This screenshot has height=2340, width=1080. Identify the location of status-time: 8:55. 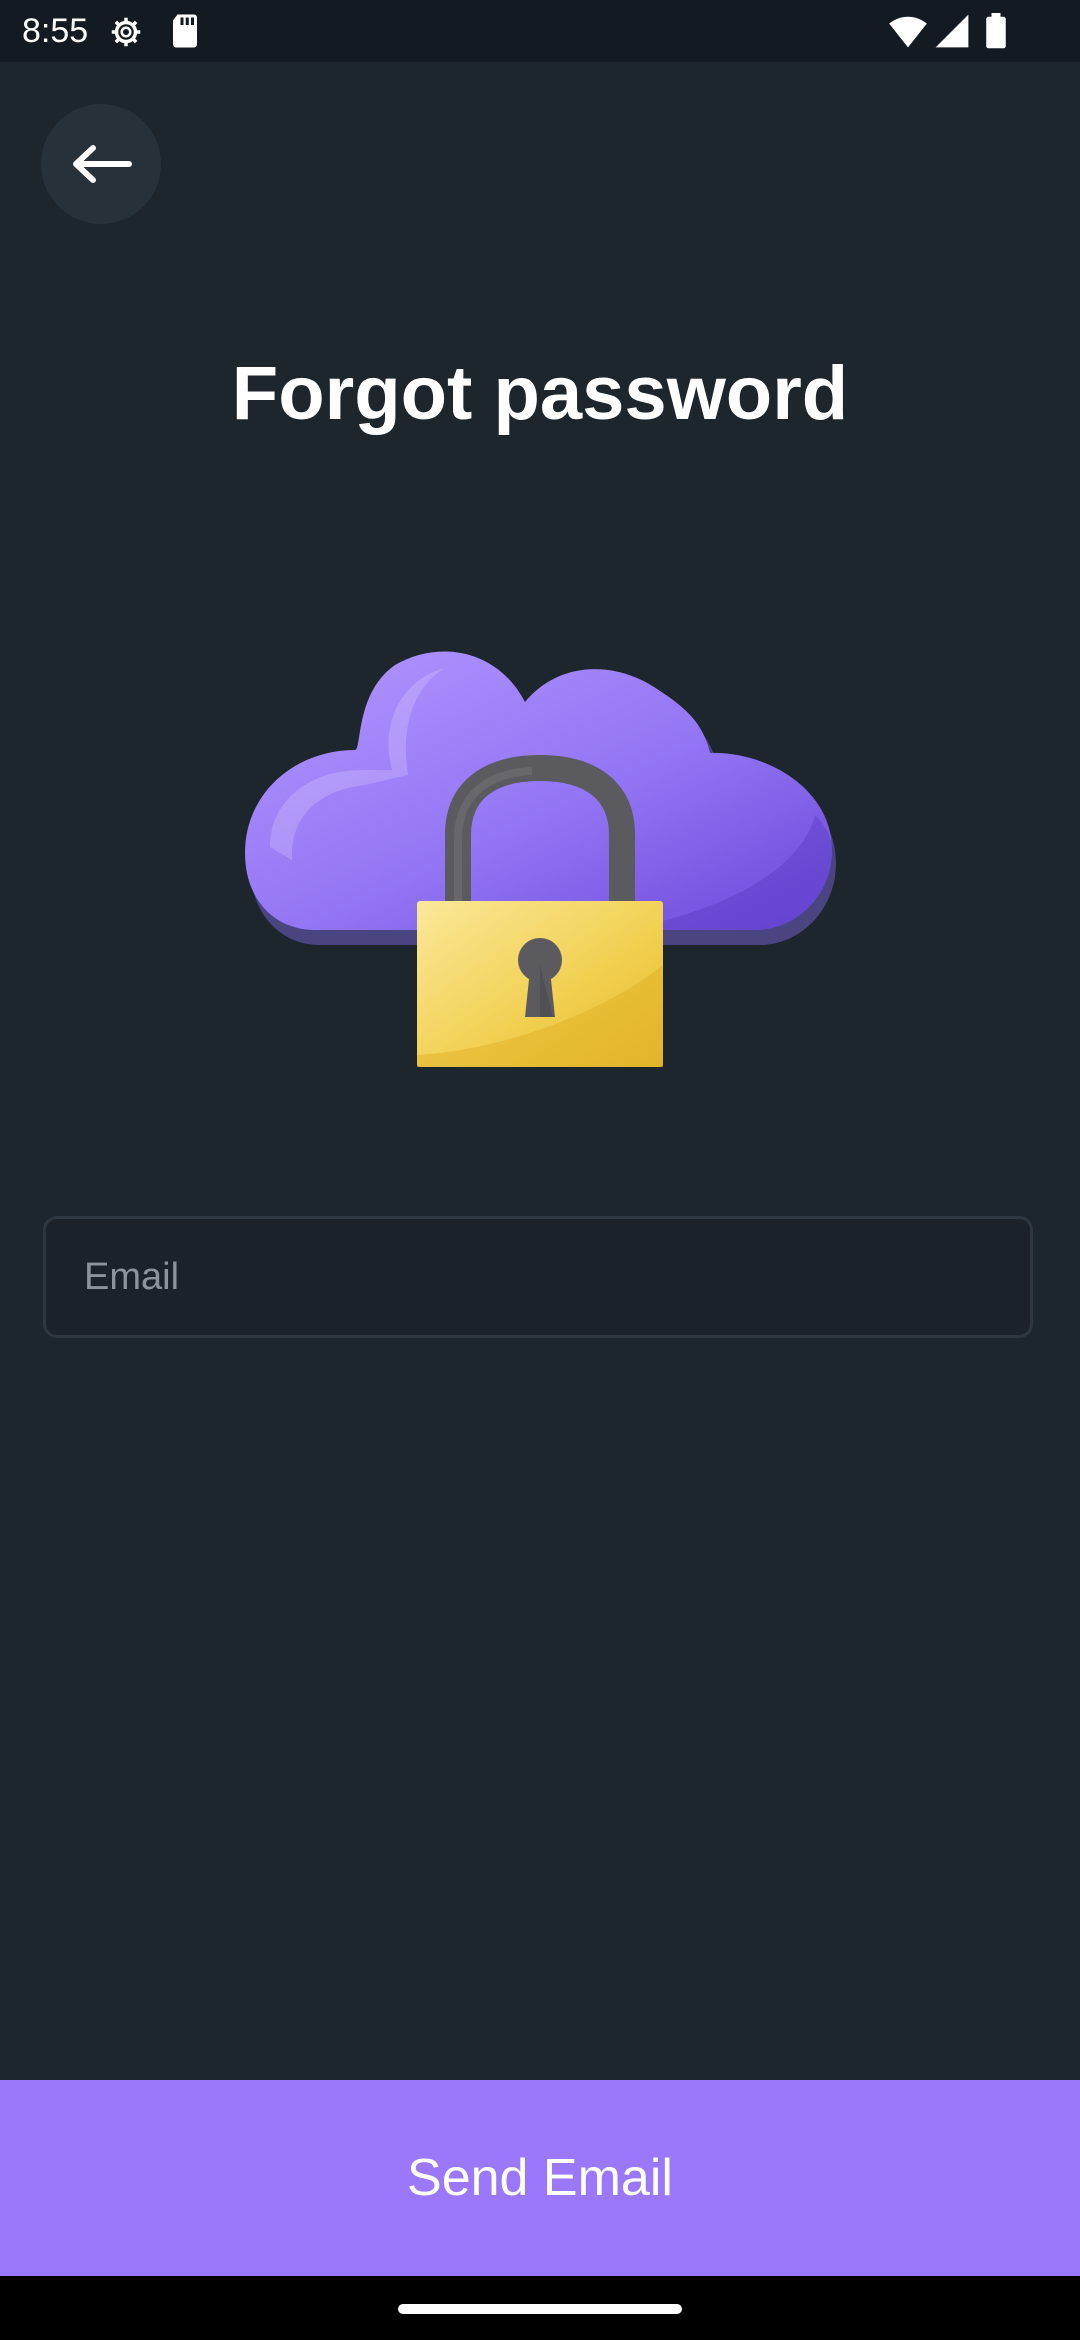
(55, 31).